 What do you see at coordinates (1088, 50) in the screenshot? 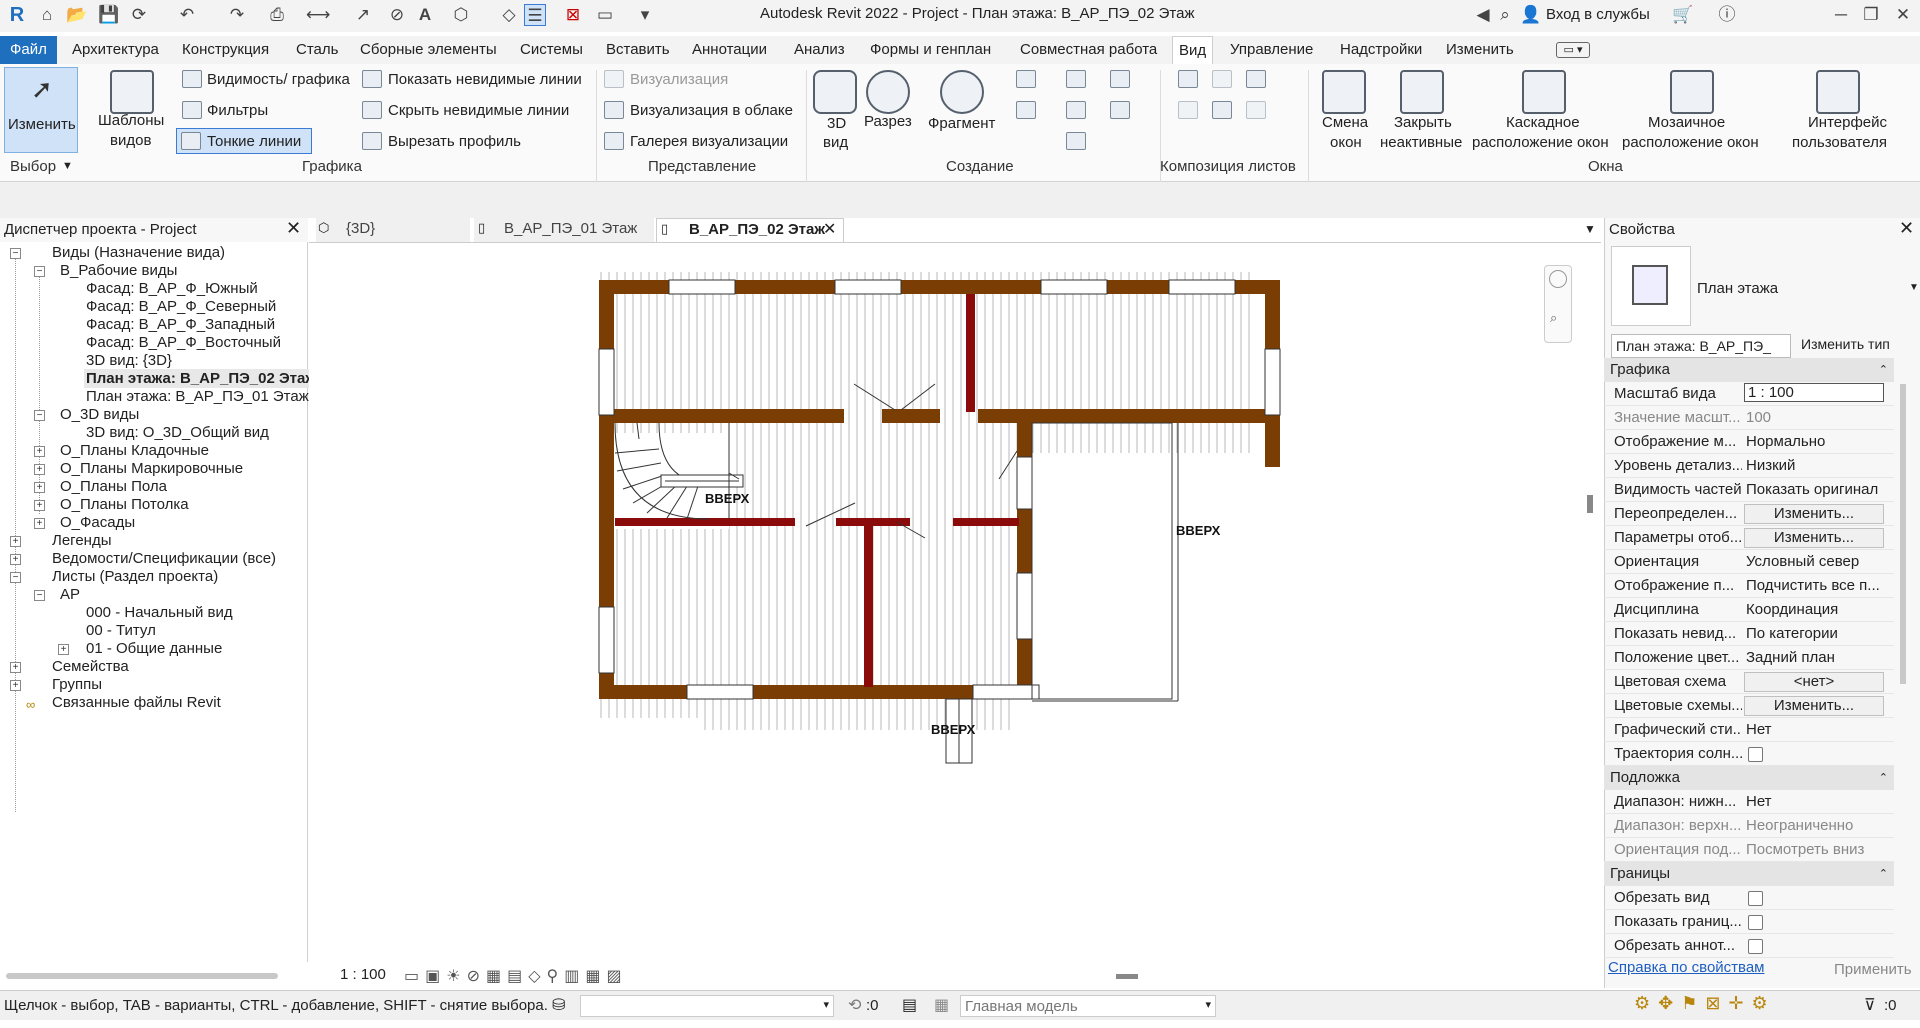
I see `tab-collaborate: Совместная работа` at bounding box center [1088, 50].